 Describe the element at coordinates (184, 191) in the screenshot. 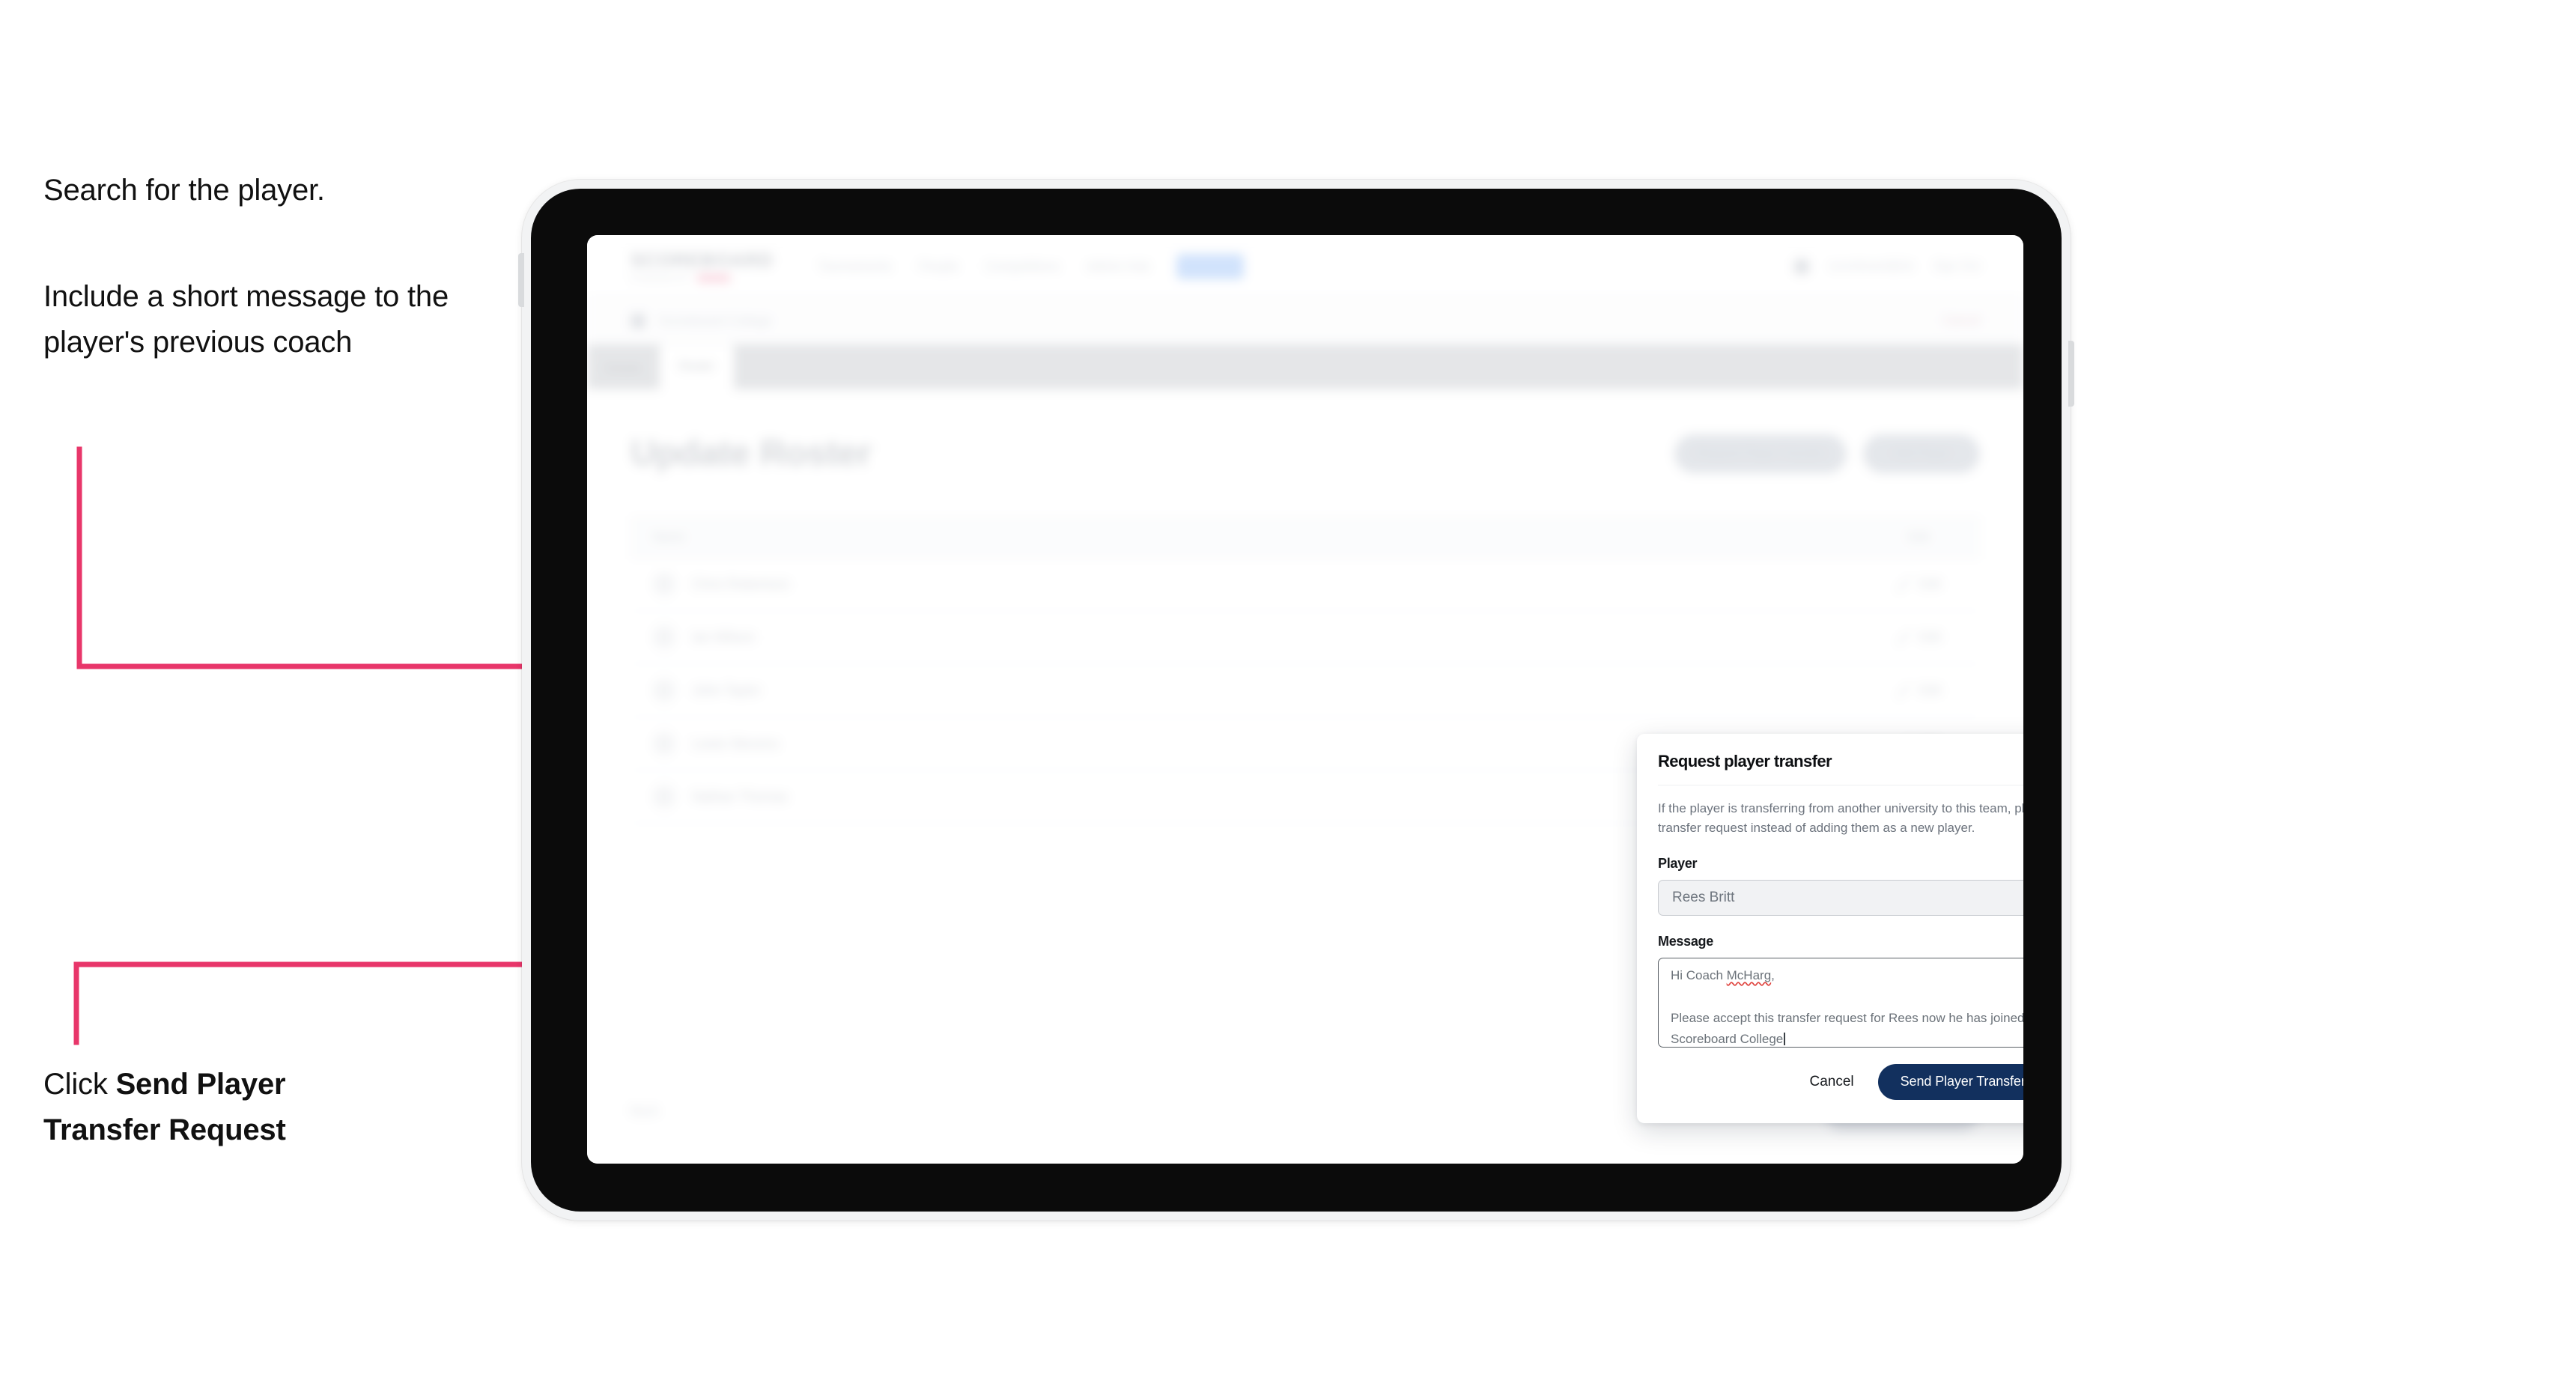

I see `annotation-search-for-player: Search for the player.` at that location.